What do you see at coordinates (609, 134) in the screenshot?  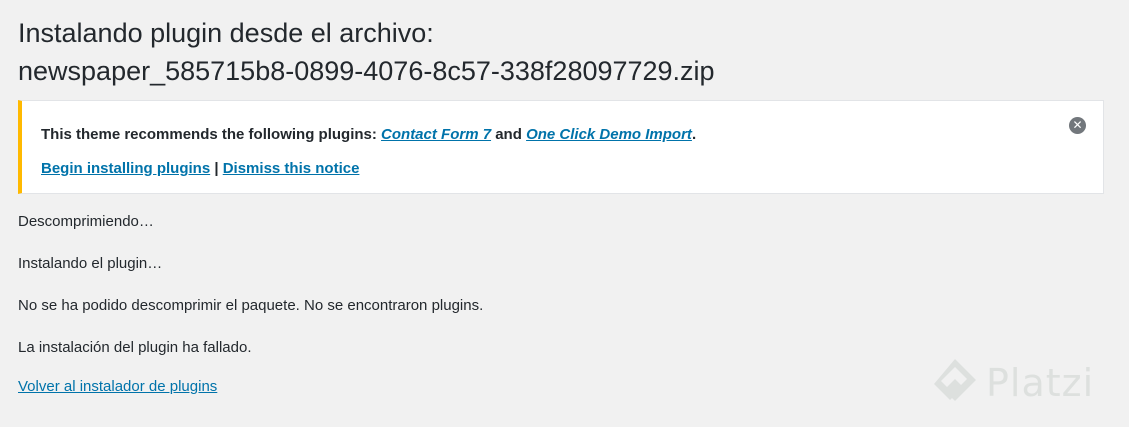 I see `one-click-demo-import-link: One Click Demo Import` at bounding box center [609, 134].